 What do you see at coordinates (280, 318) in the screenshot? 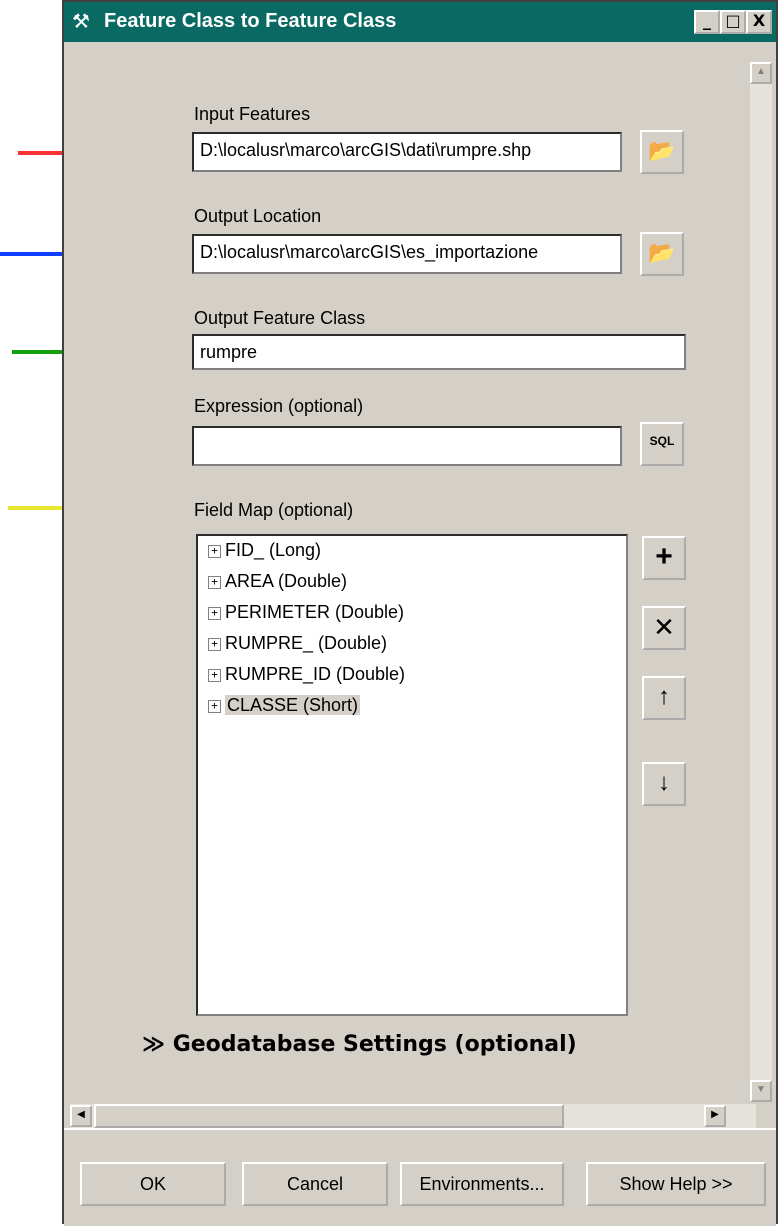
I see `output-feature-class-label: Output Feature Class` at bounding box center [280, 318].